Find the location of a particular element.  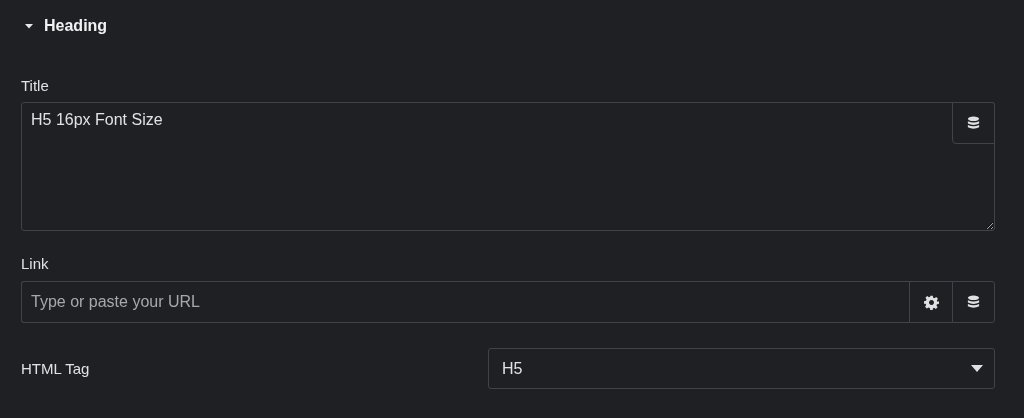

dropdown-caret-icon is located at coordinates (977, 368).